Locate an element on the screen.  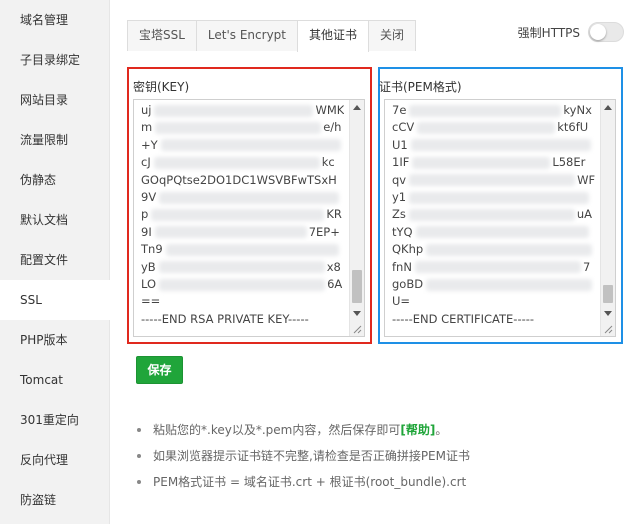
text-line: yB x8 is located at coordinates (242, 267).